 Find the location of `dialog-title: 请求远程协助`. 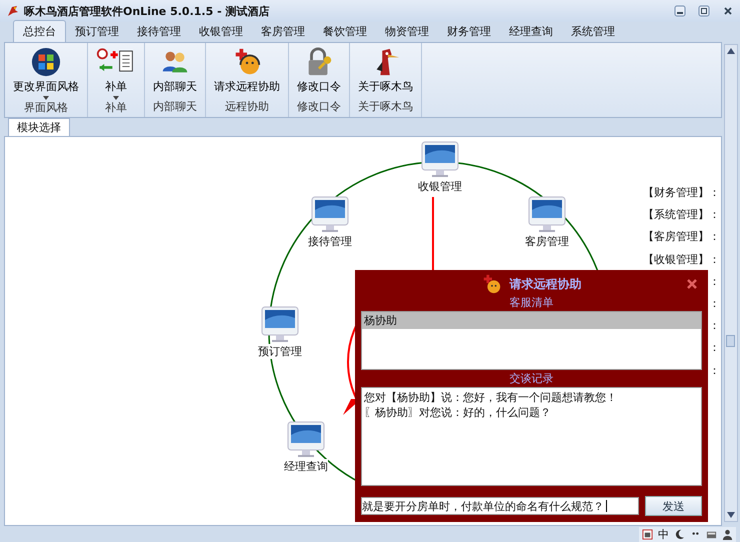

dialog-title: 请求远程协助 is located at coordinates (546, 284).